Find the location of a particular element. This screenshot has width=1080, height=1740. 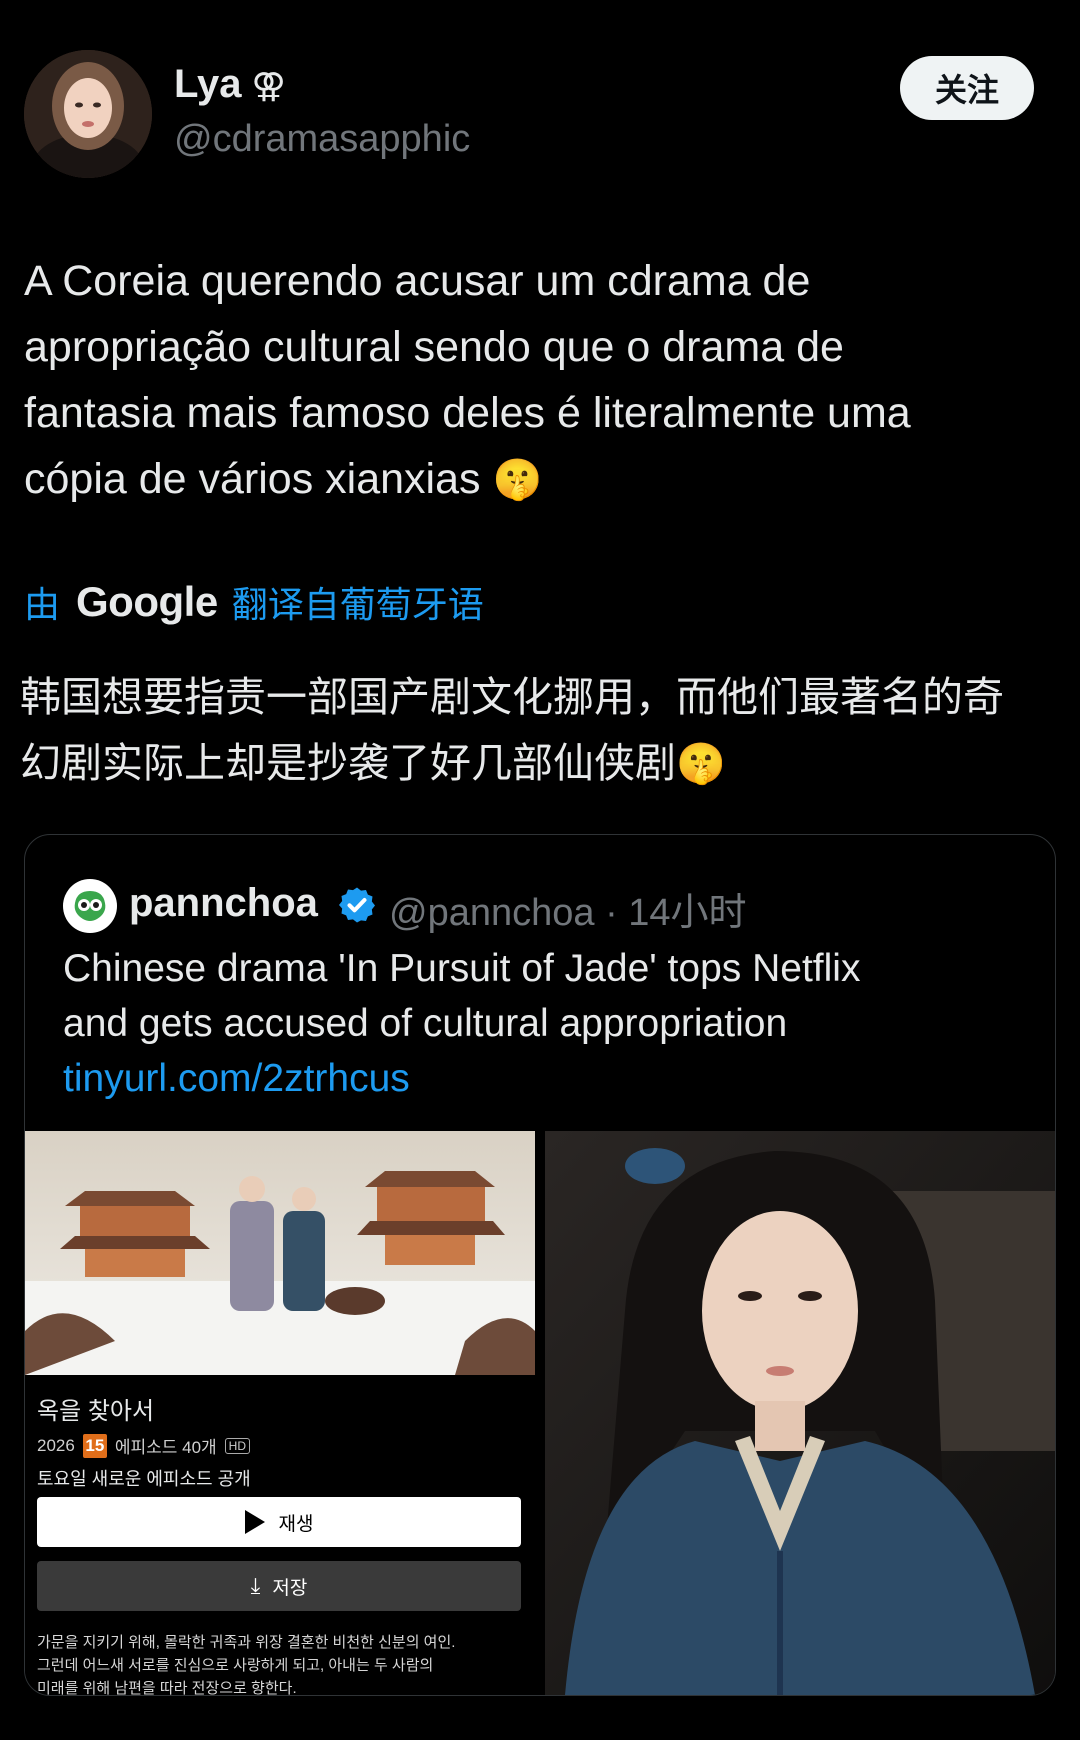

translated-line-text: 幻剧实际上却是抄袭了好几部仙侠剧 is located at coordinates (348, 763).